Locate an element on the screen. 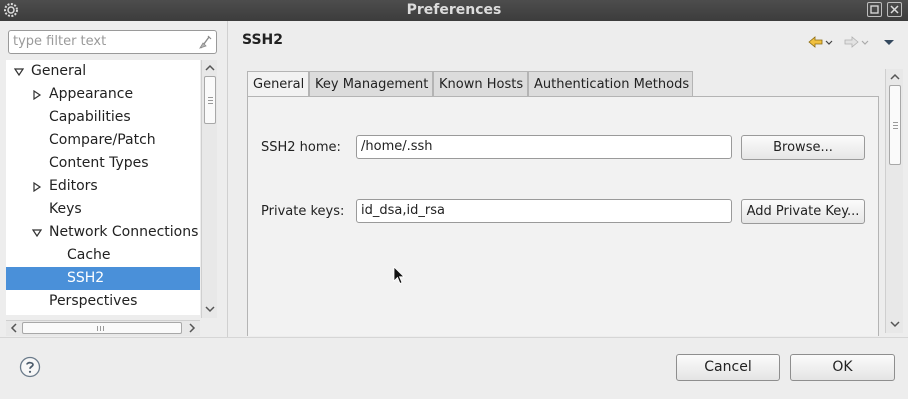 This screenshot has height=399, width=908. close-button is located at coordinates (894, 9).